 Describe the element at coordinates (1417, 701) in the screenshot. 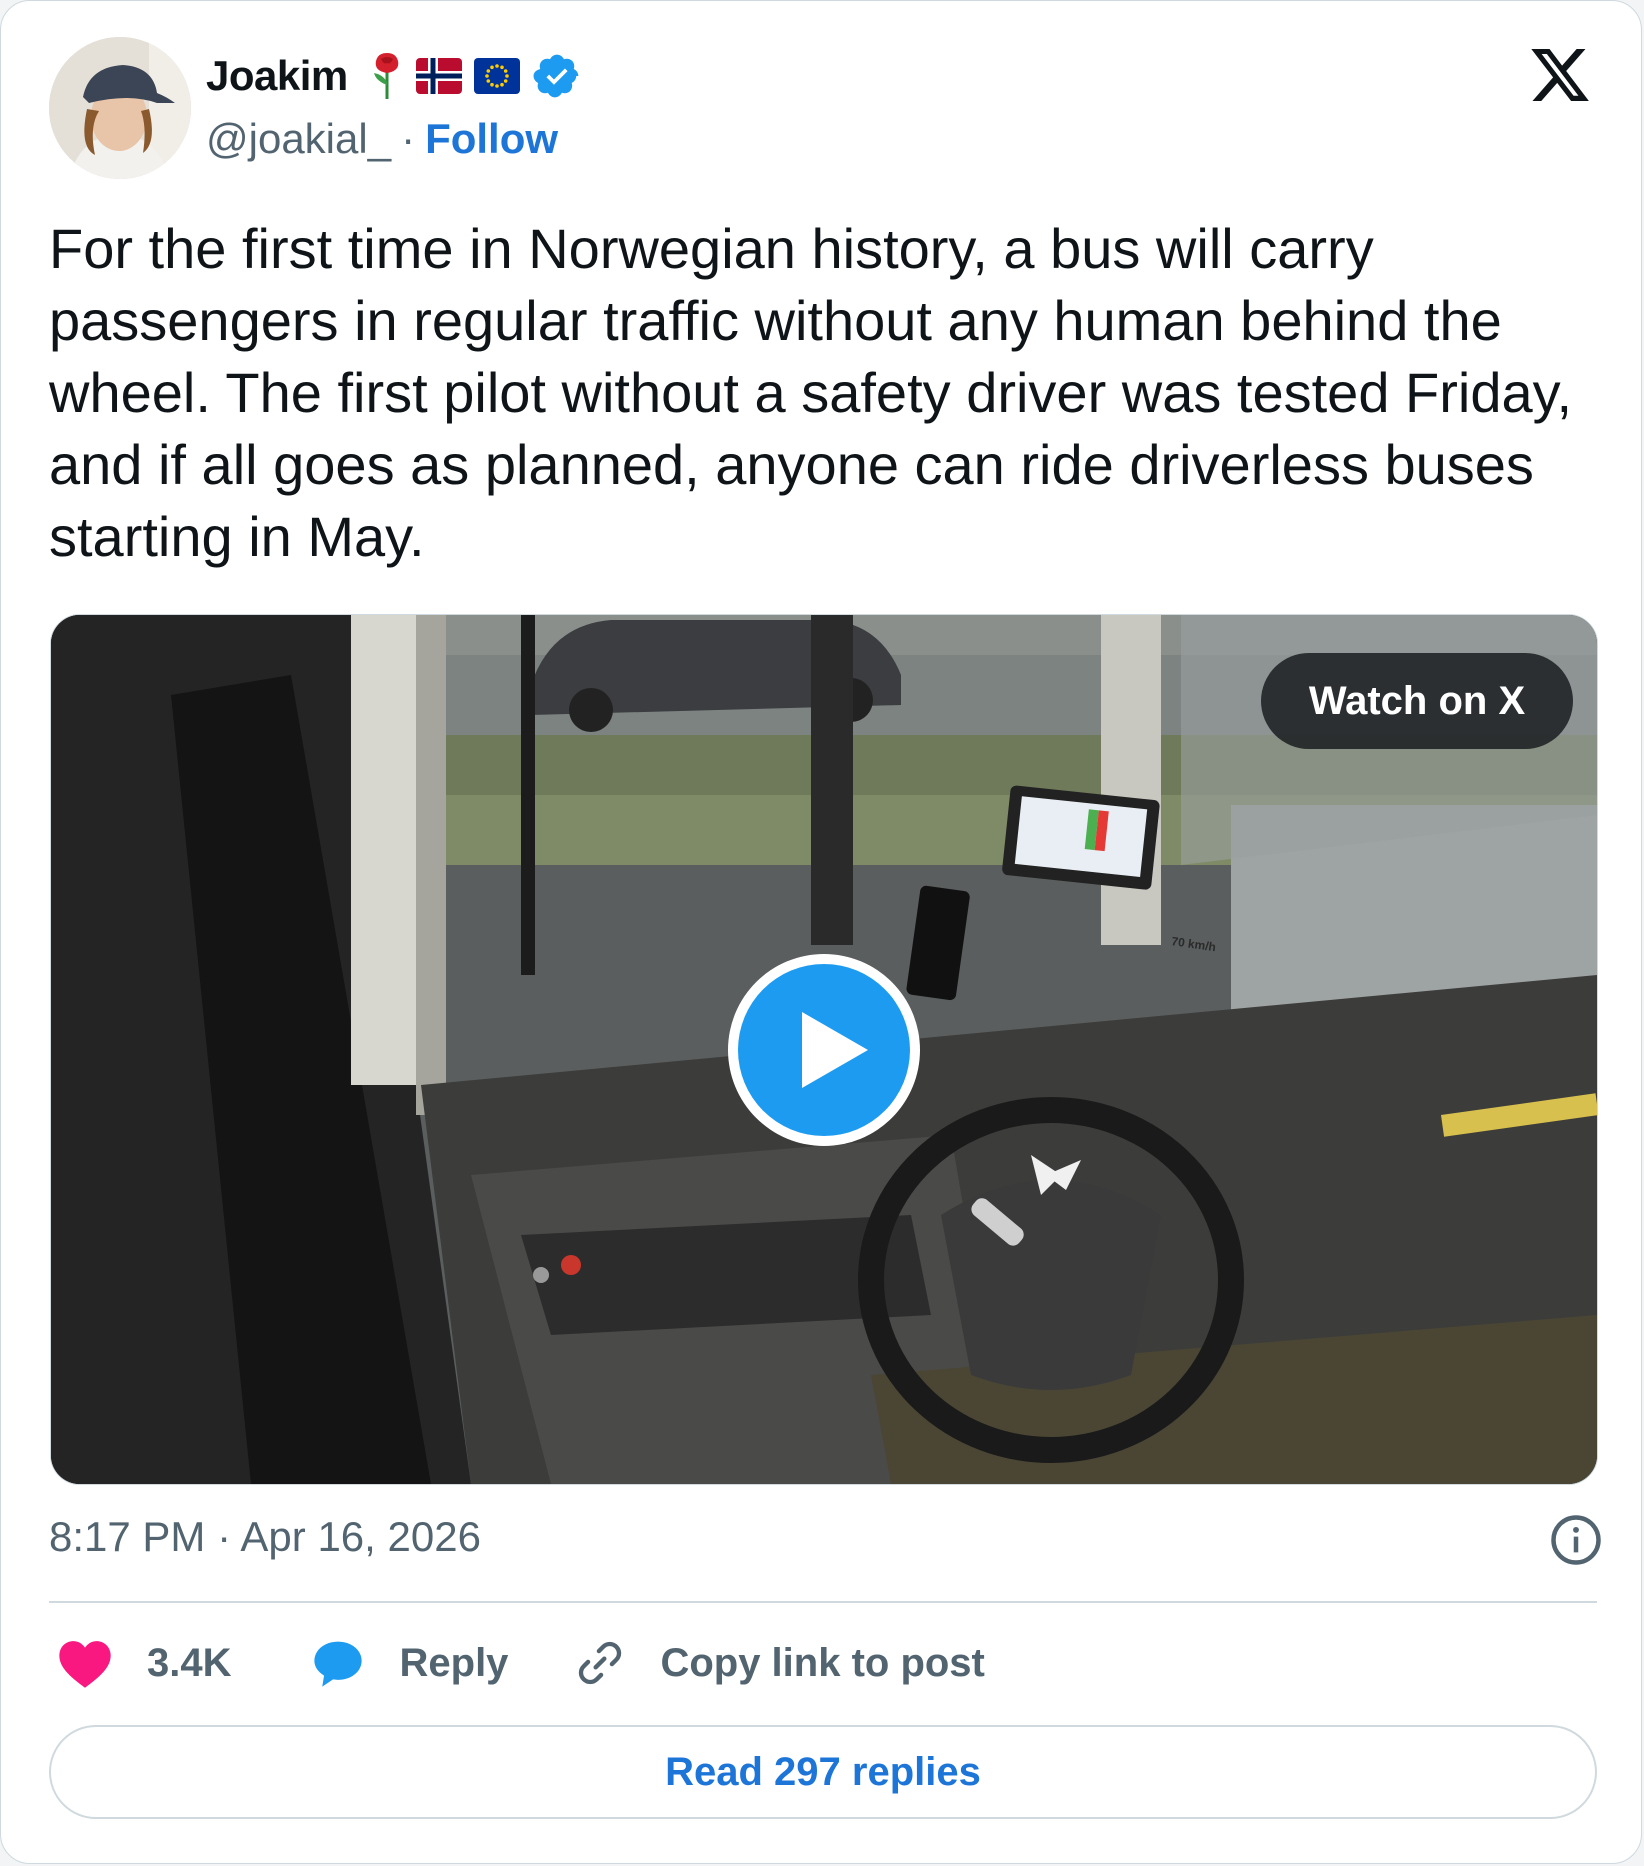

I see `watch-on-x-button: Watch on X` at that location.